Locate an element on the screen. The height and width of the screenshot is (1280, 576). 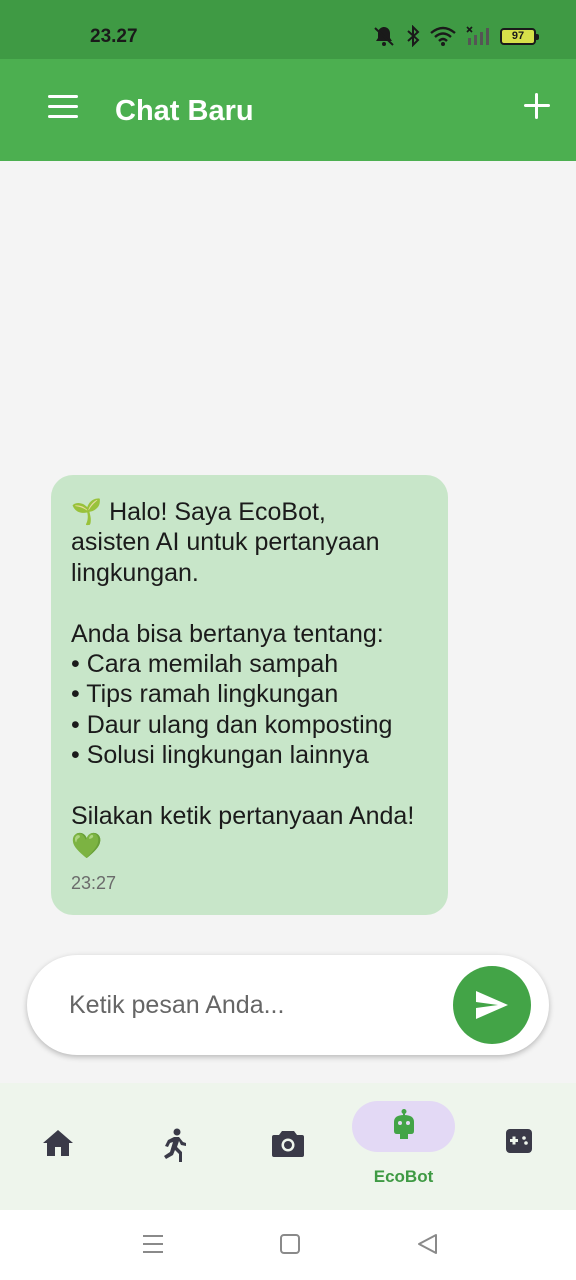
page-title: Chat Baru is located at coordinates (184, 111).